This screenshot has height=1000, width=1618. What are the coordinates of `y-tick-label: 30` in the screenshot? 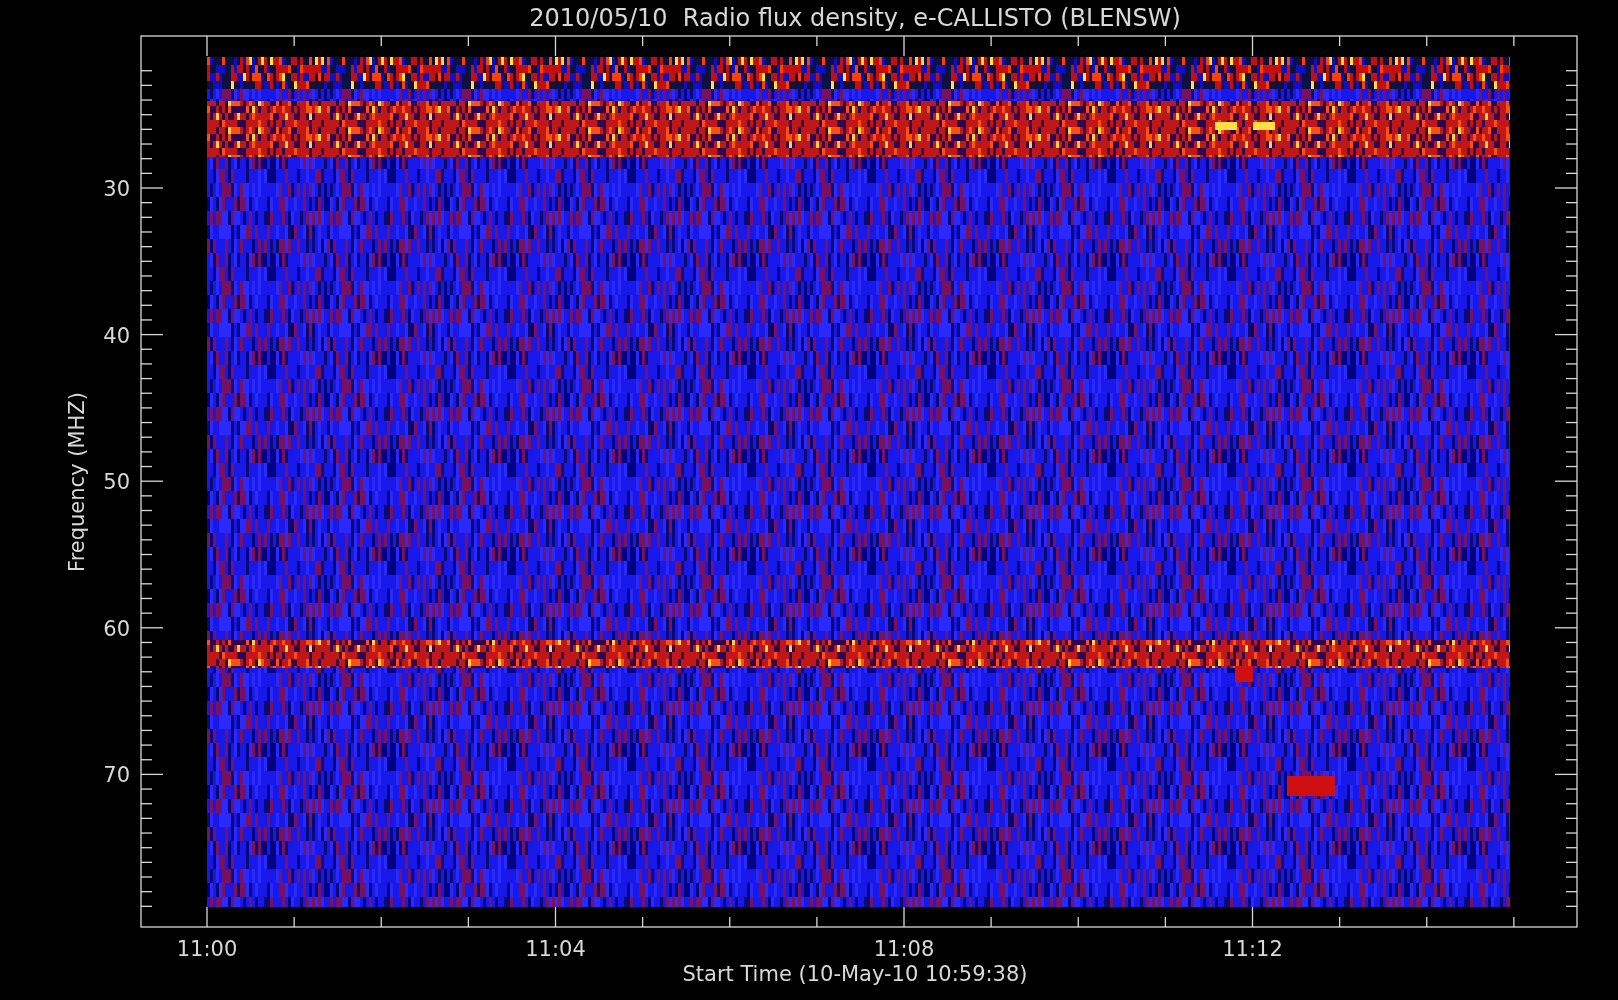 It's located at (116, 189).